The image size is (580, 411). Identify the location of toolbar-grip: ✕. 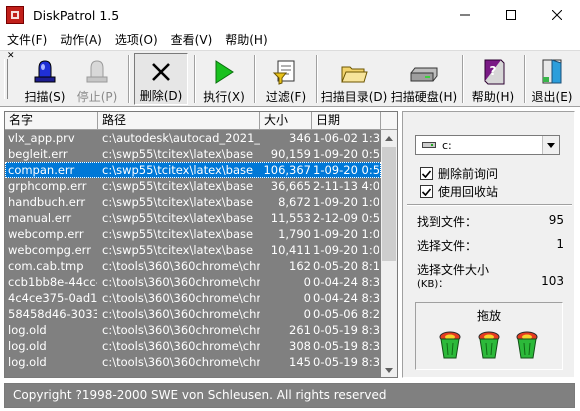
(9, 78).